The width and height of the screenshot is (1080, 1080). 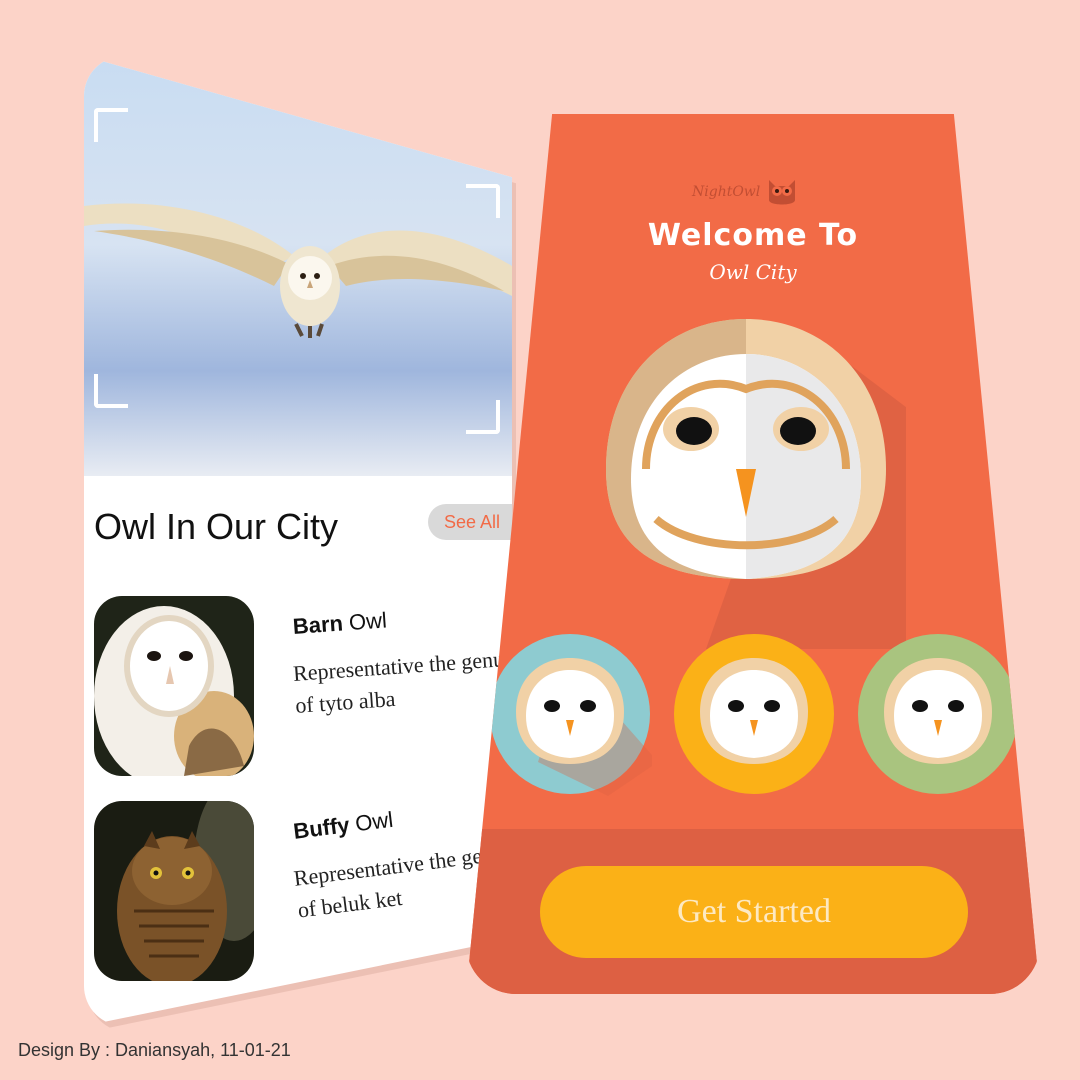 I want to click on barn-owl-illustration, so click(x=756, y=484).